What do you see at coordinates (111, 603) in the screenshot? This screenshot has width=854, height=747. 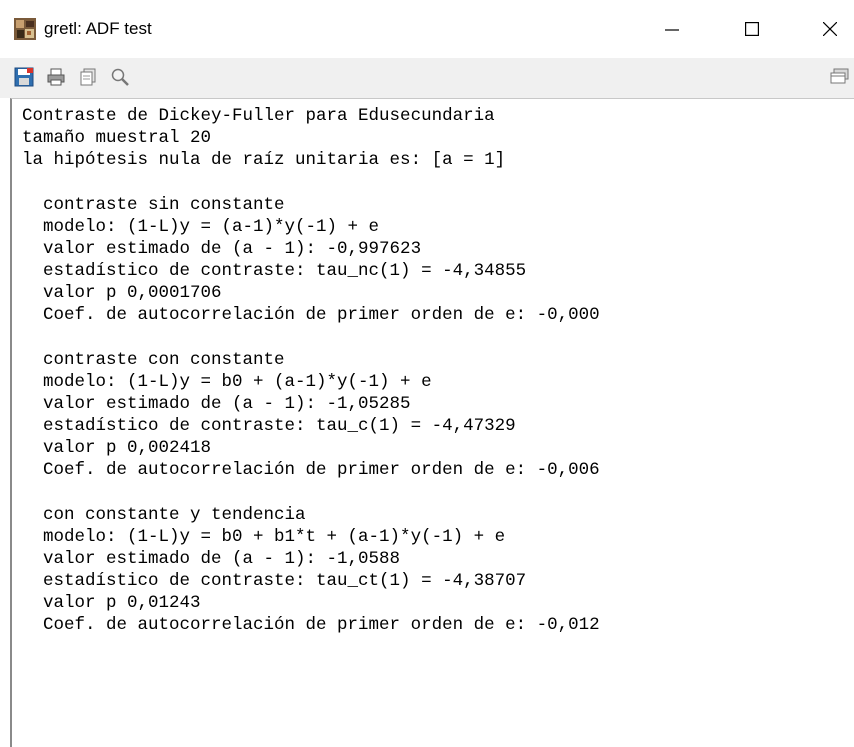 I see `output-line: valor p 0,01243` at bounding box center [111, 603].